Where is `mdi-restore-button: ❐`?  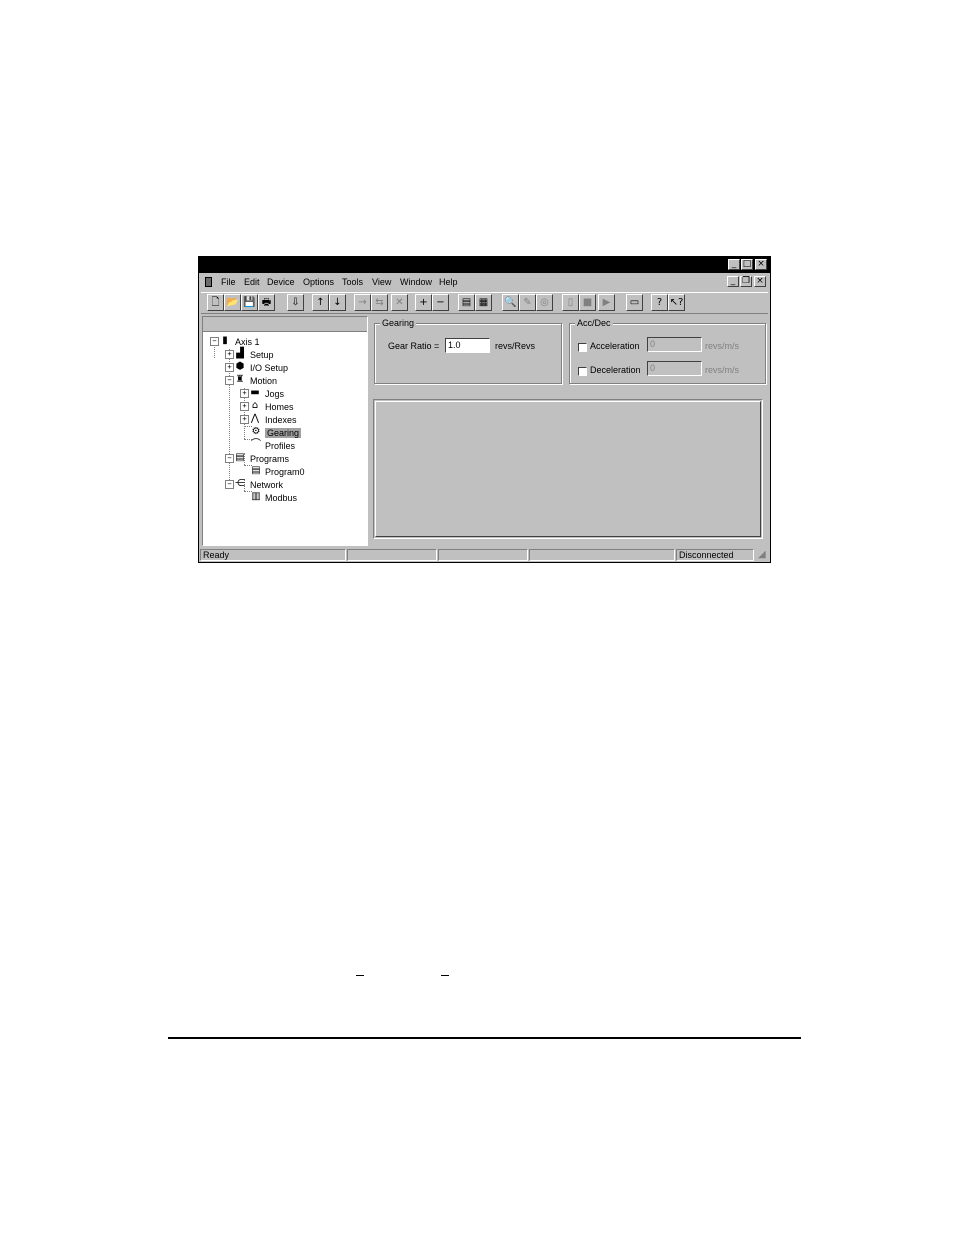 mdi-restore-button: ❐ is located at coordinates (746, 281).